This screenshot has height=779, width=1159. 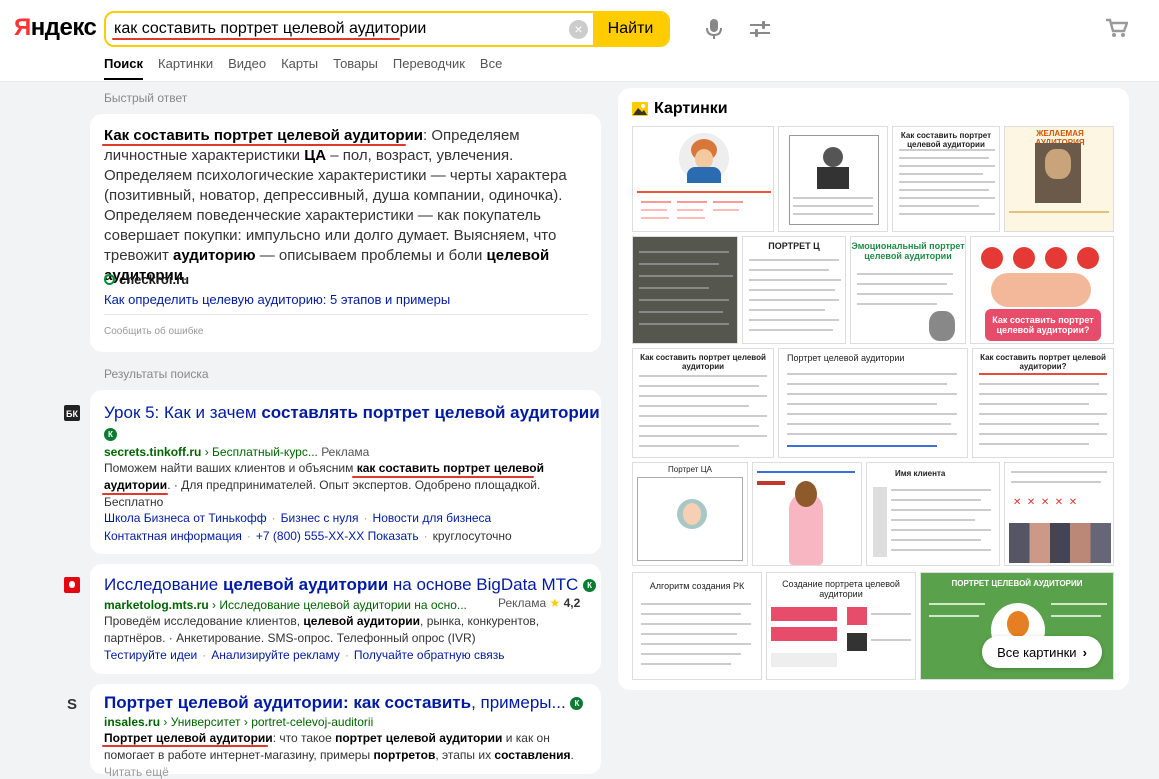 I want to click on sitelink: +7 (800) 555-XX-XX Показать, so click(x=337, y=536).